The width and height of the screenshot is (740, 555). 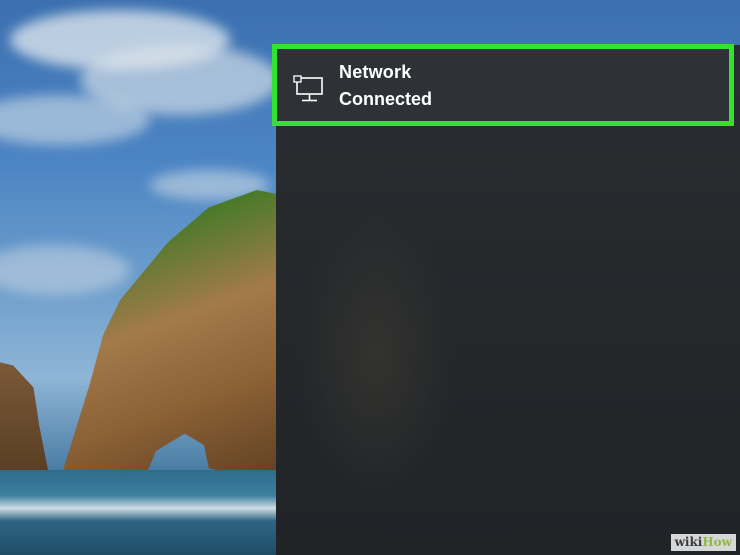 I want to click on watermark-how: How, so click(x=717, y=542).